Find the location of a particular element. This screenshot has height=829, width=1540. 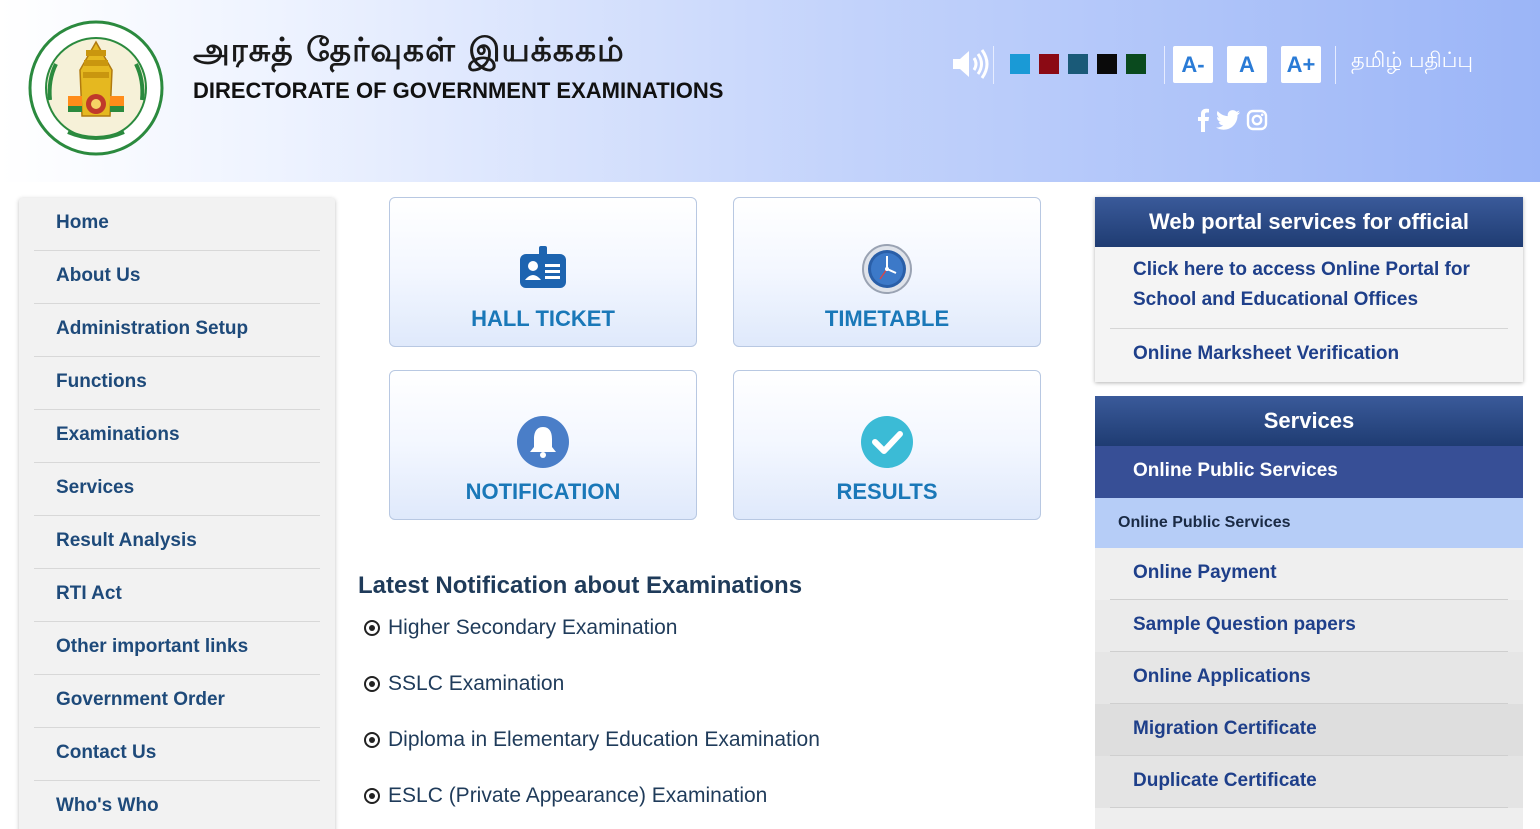

timetable-tile: TIMETABLE is located at coordinates (887, 272).